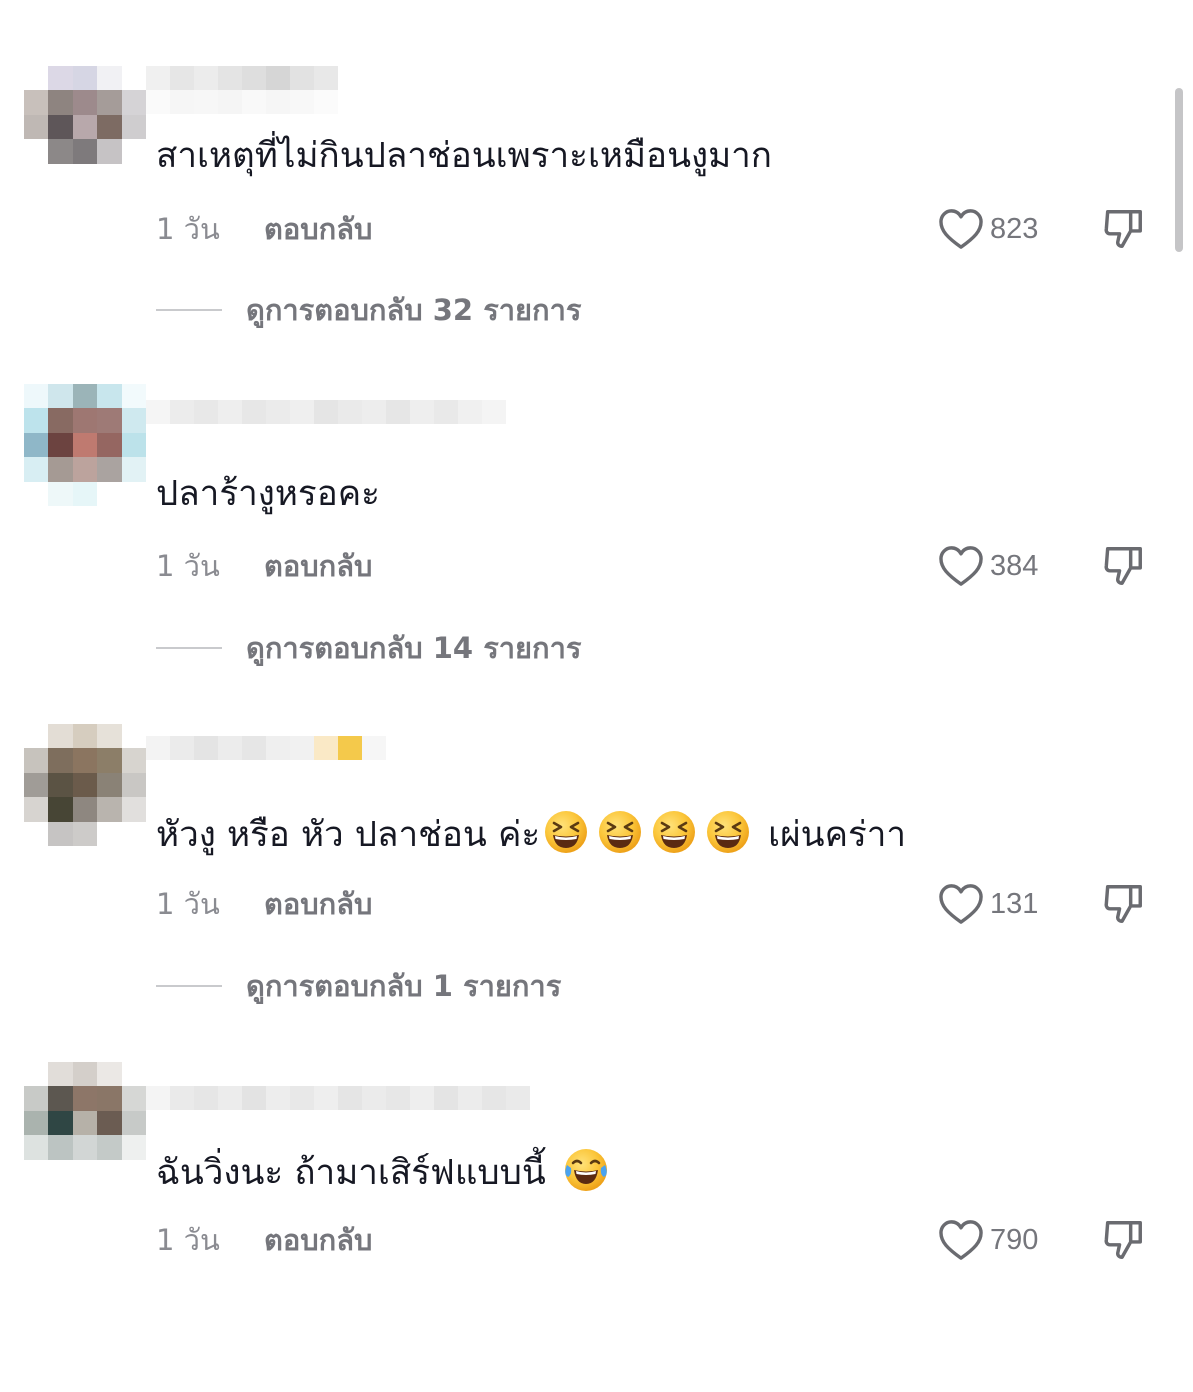  Describe the element at coordinates (1179, 170) in the screenshot. I see `scrollbar` at that location.